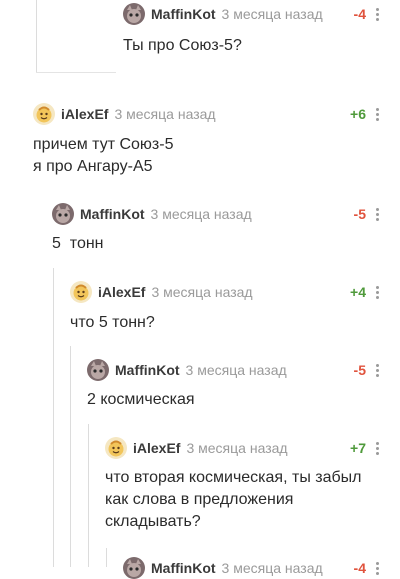  Describe the element at coordinates (358, 114) in the screenshot. I see `comment-rating: +6` at that location.